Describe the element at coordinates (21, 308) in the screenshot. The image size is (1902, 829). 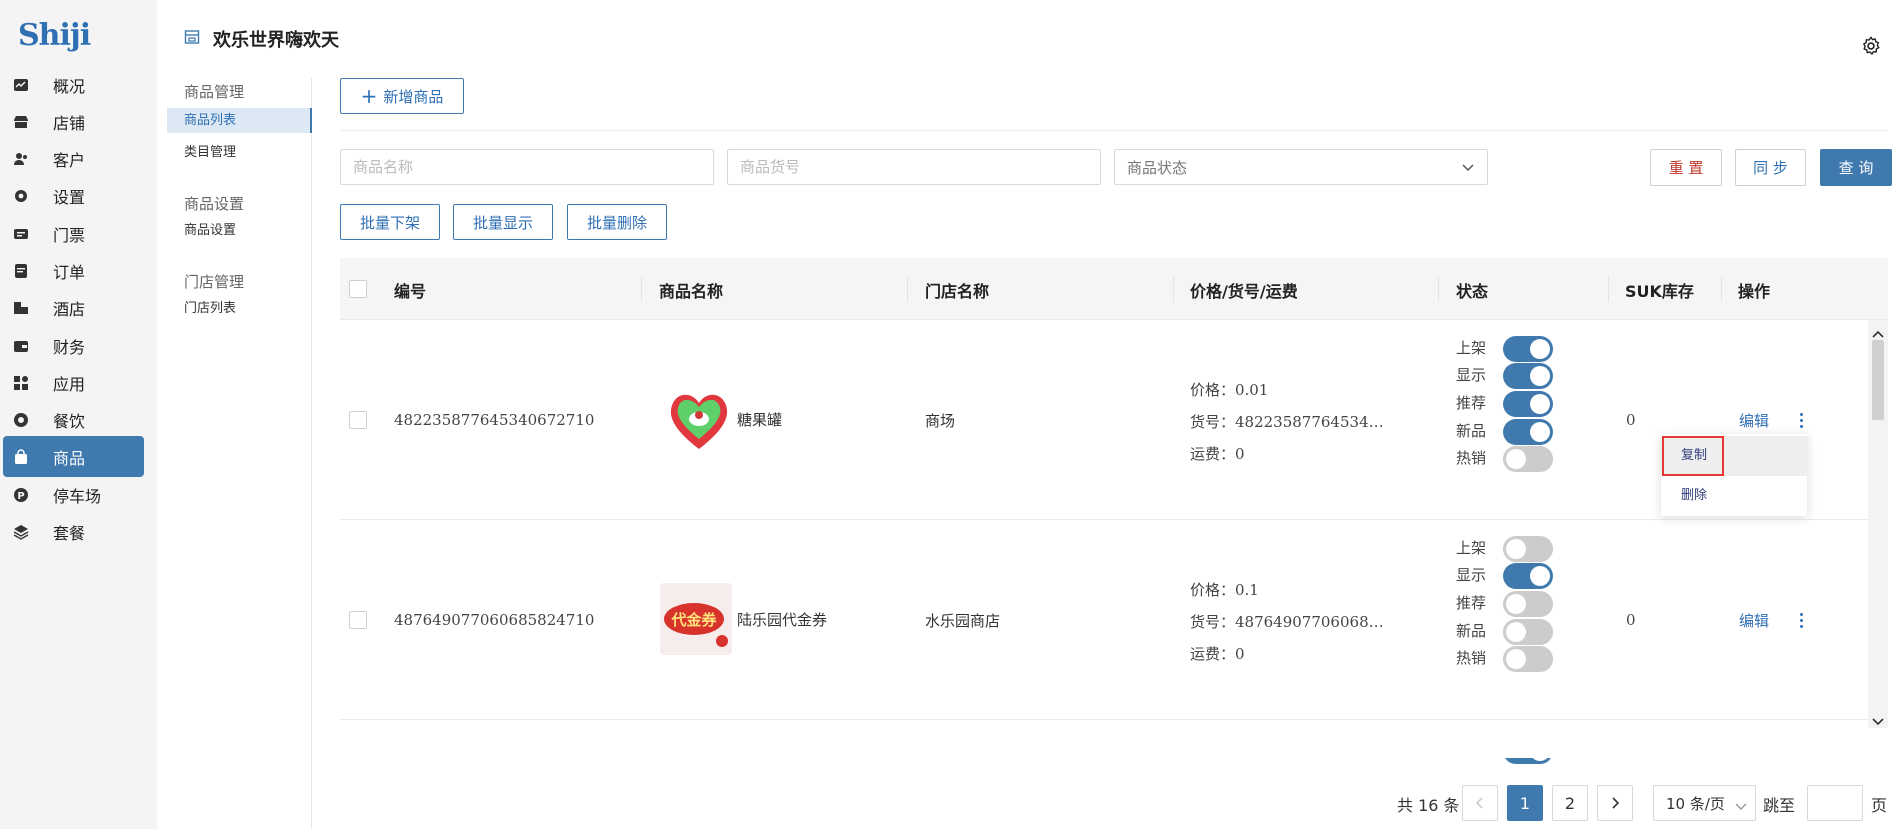
I see `hotel-icon` at that location.